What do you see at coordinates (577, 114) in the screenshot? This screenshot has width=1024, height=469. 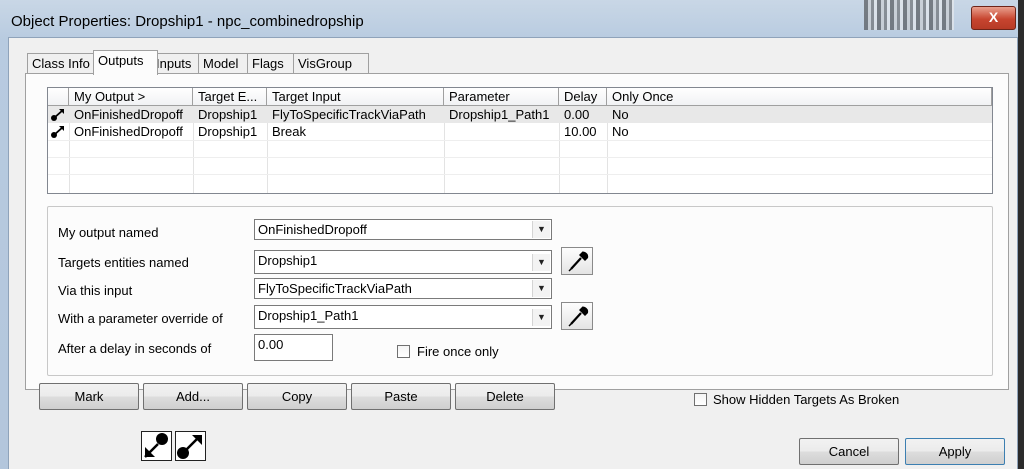 I see `cell-delay: 0.00` at bounding box center [577, 114].